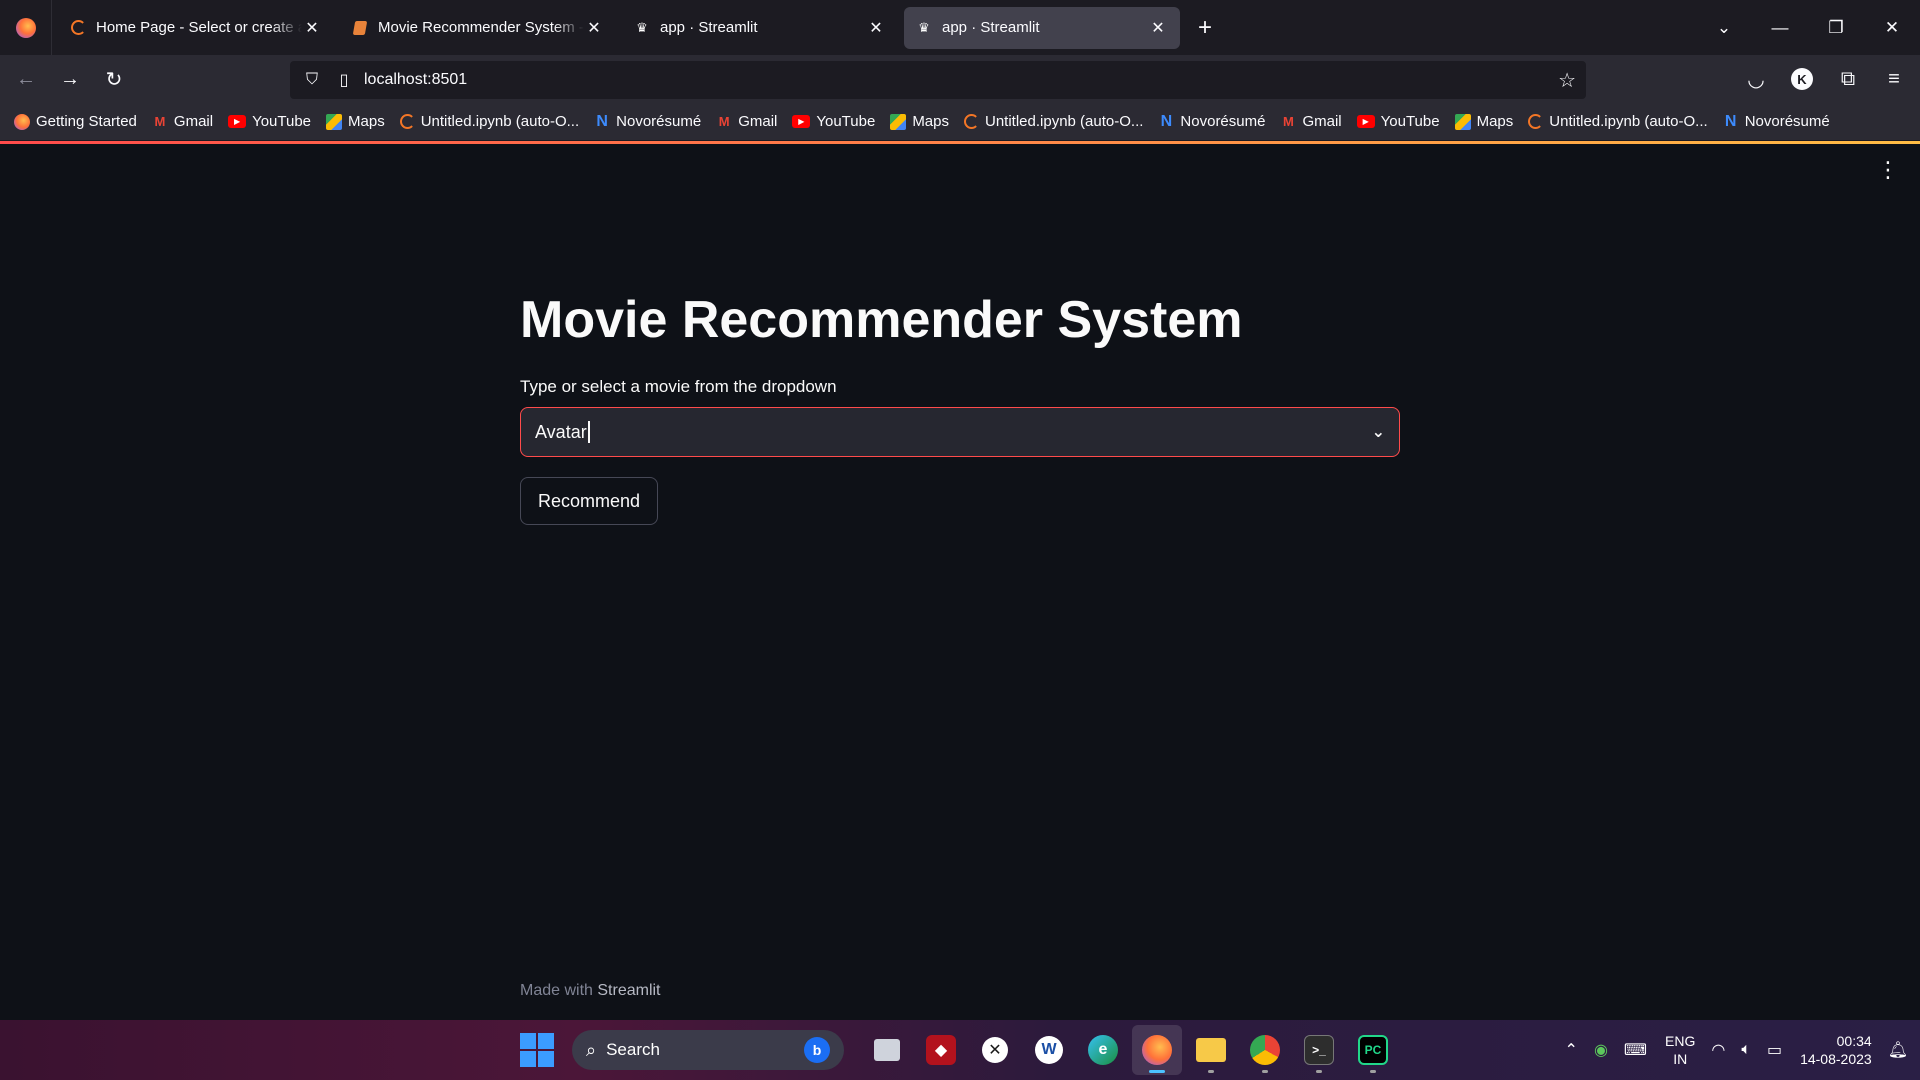 Image resolution: width=1920 pixels, height=1080 pixels. Describe the element at coordinates (1780, 27) in the screenshot. I see `minimize-button: —` at that location.